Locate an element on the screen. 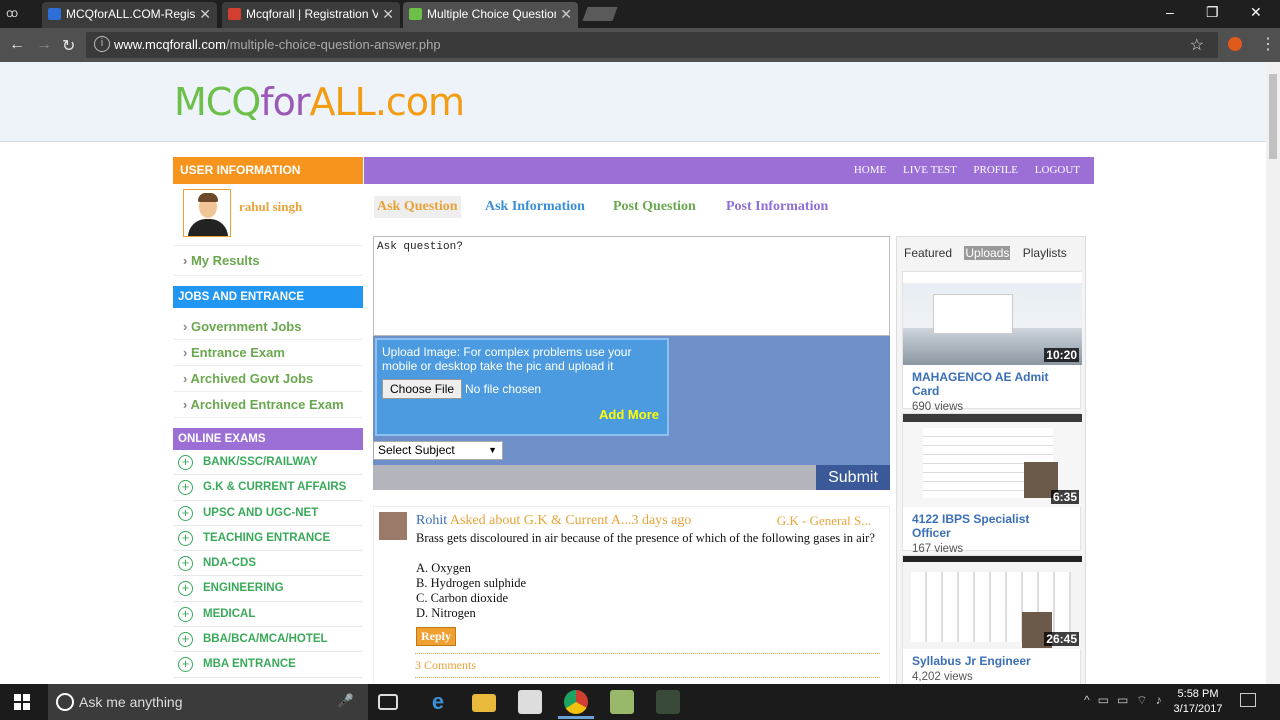 This screenshot has height=720, width=1280. taskbar-clock: 5:58 PM 3/17/2017 is located at coordinates (1198, 702).